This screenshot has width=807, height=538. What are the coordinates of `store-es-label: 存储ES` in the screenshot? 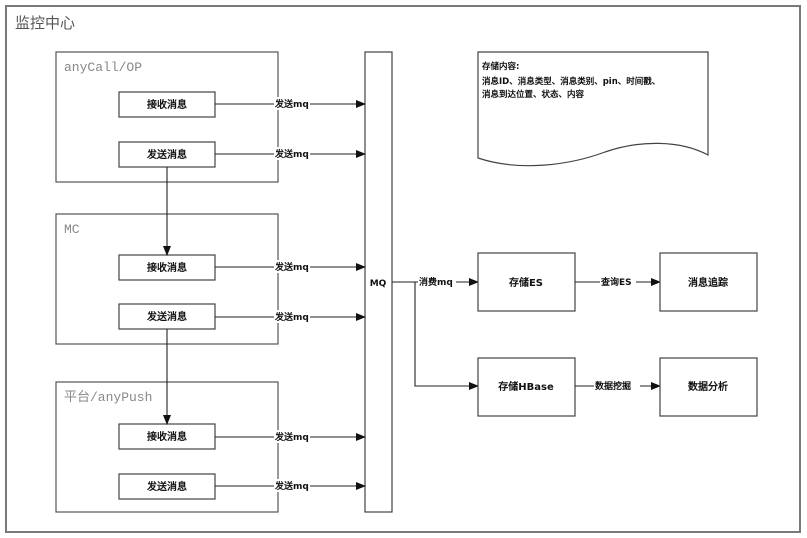 It's located at (526, 282).